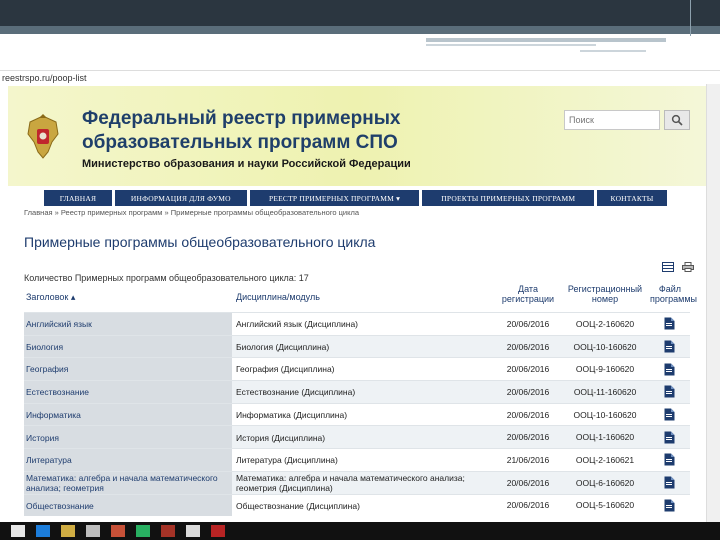  What do you see at coordinates (193, 531) in the screenshot?
I see `office-icon` at bounding box center [193, 531].